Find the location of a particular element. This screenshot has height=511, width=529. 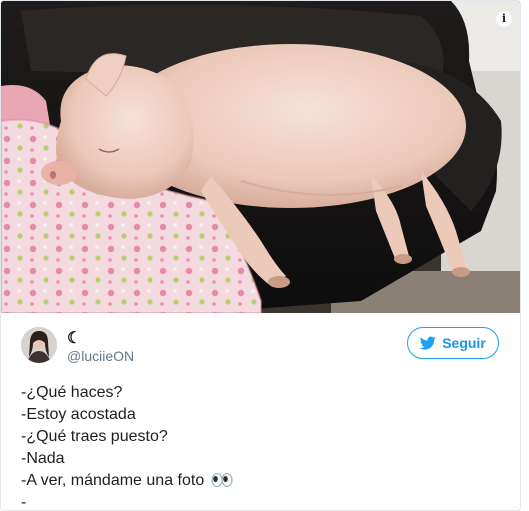

avatar-image is located at coordinates (39, 345).